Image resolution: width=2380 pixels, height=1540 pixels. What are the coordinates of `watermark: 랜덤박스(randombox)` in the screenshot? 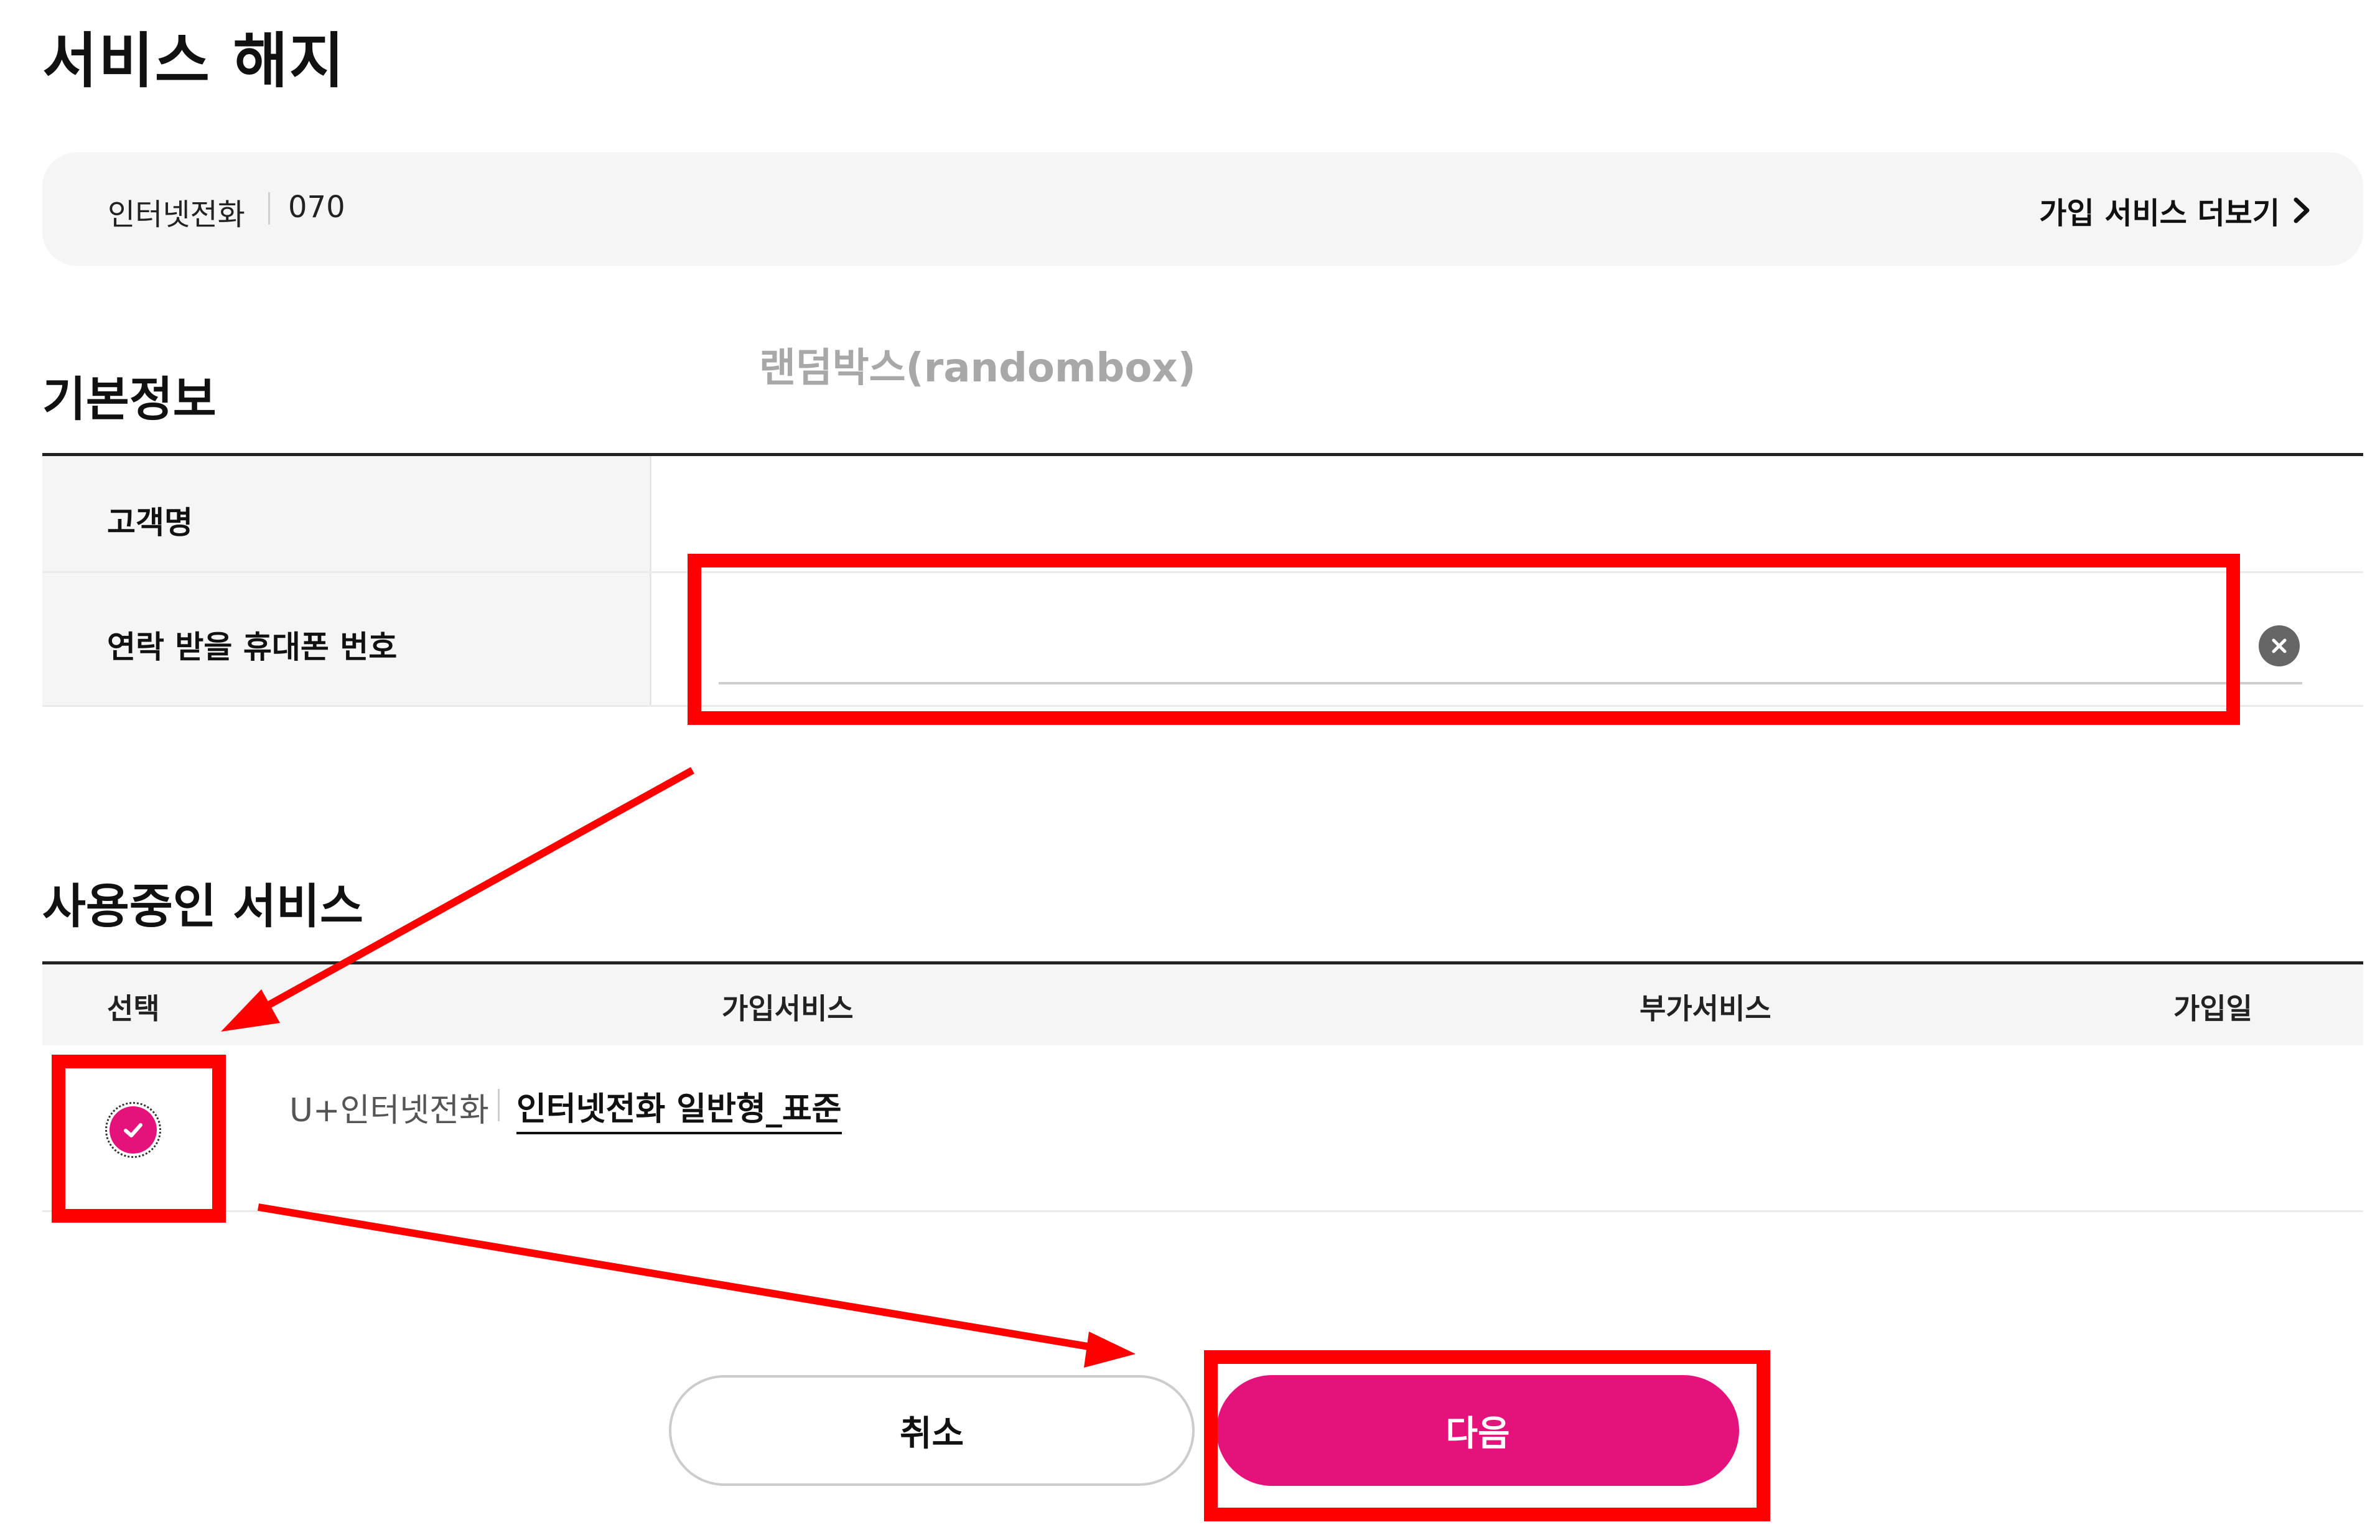 It's located at (977, 368).